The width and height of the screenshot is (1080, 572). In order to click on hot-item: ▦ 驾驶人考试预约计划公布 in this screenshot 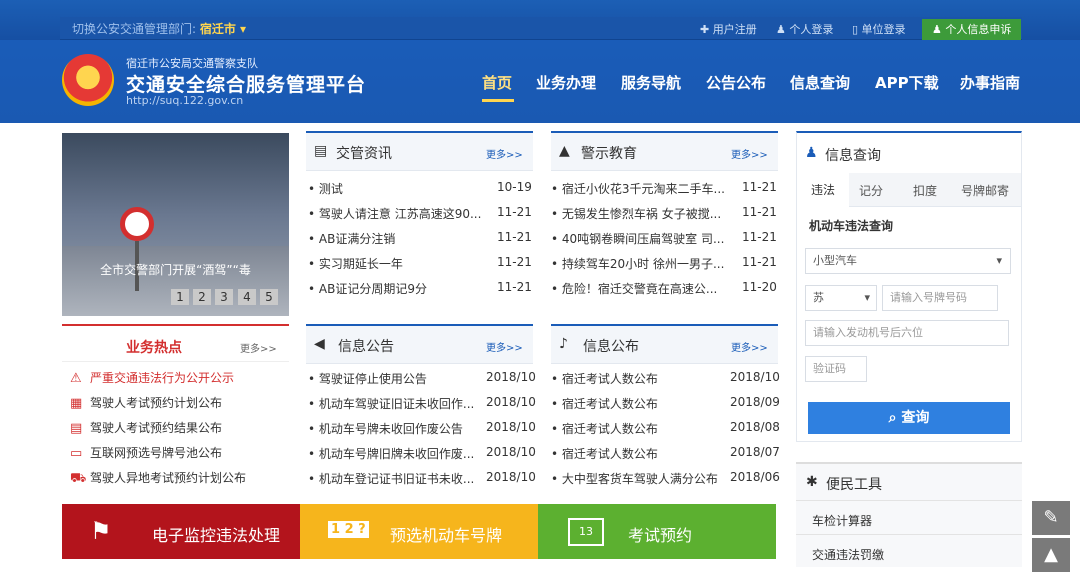, I will do `click(146, 402)`.